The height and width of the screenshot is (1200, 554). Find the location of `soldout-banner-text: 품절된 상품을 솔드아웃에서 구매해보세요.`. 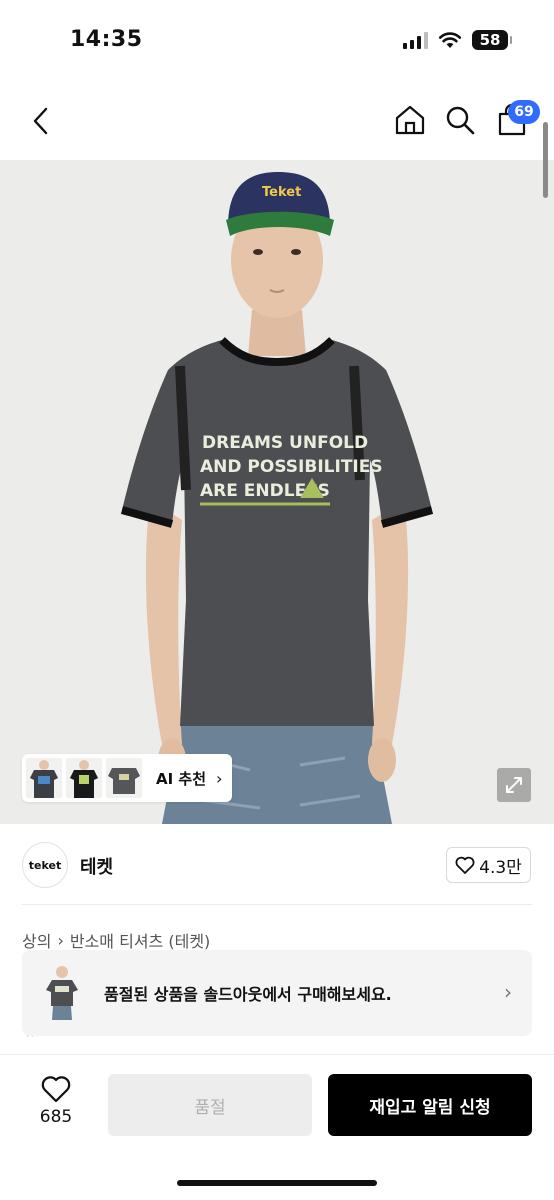

soldout-banner-text: 품절된 상품을 솔드아웃에서 구매해보세요. is located at coordinates (248, 994).